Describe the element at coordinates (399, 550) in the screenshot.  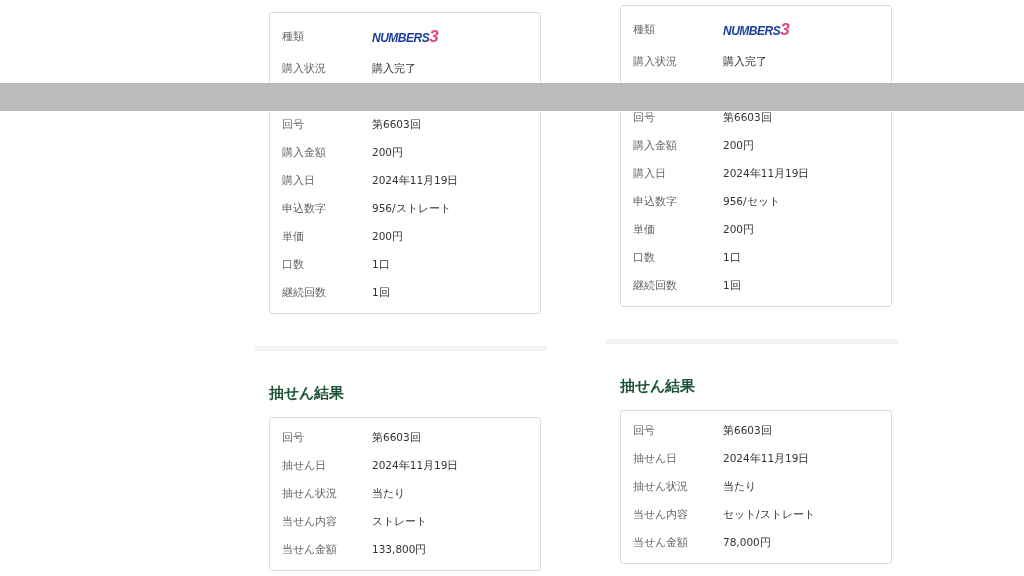
I see `field-value: 133,800円` at that location.